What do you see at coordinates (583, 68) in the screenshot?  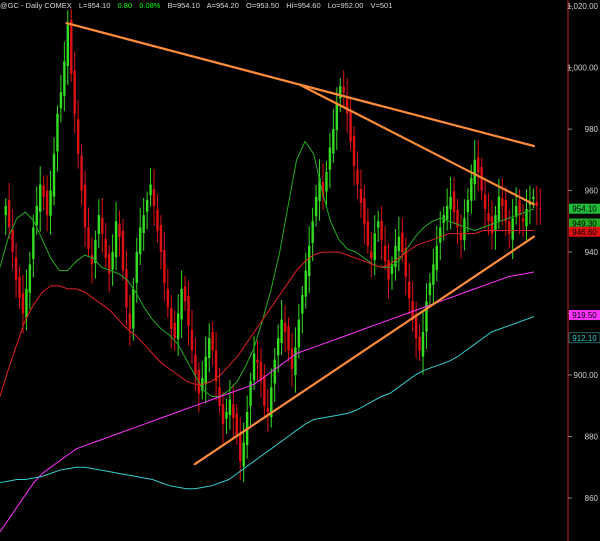 I see `y-tick-label: 1,000.00` at bounding box center [583, 68].